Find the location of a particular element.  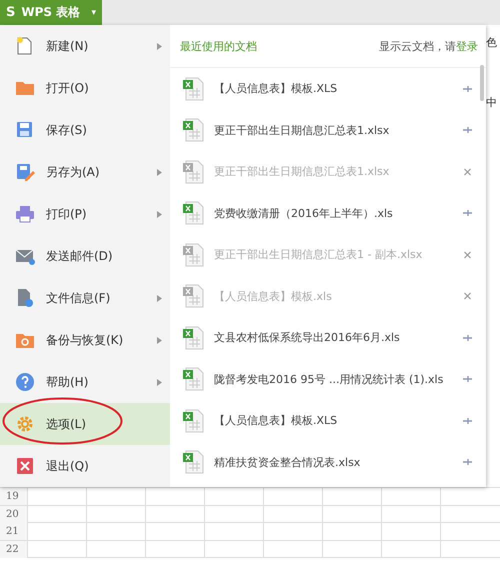

save-as-icon is located at coordinates (25, 172).